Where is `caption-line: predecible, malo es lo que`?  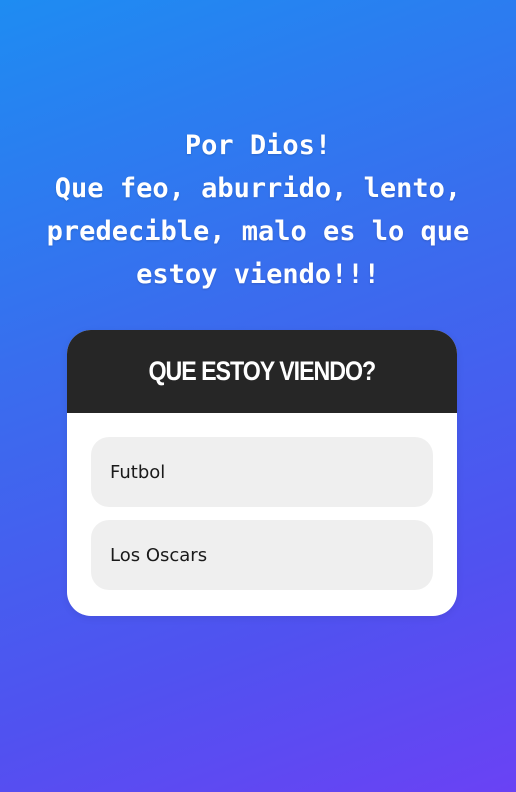 caption-line: predecible, malo es lo que is located at coordinates (258, 231).